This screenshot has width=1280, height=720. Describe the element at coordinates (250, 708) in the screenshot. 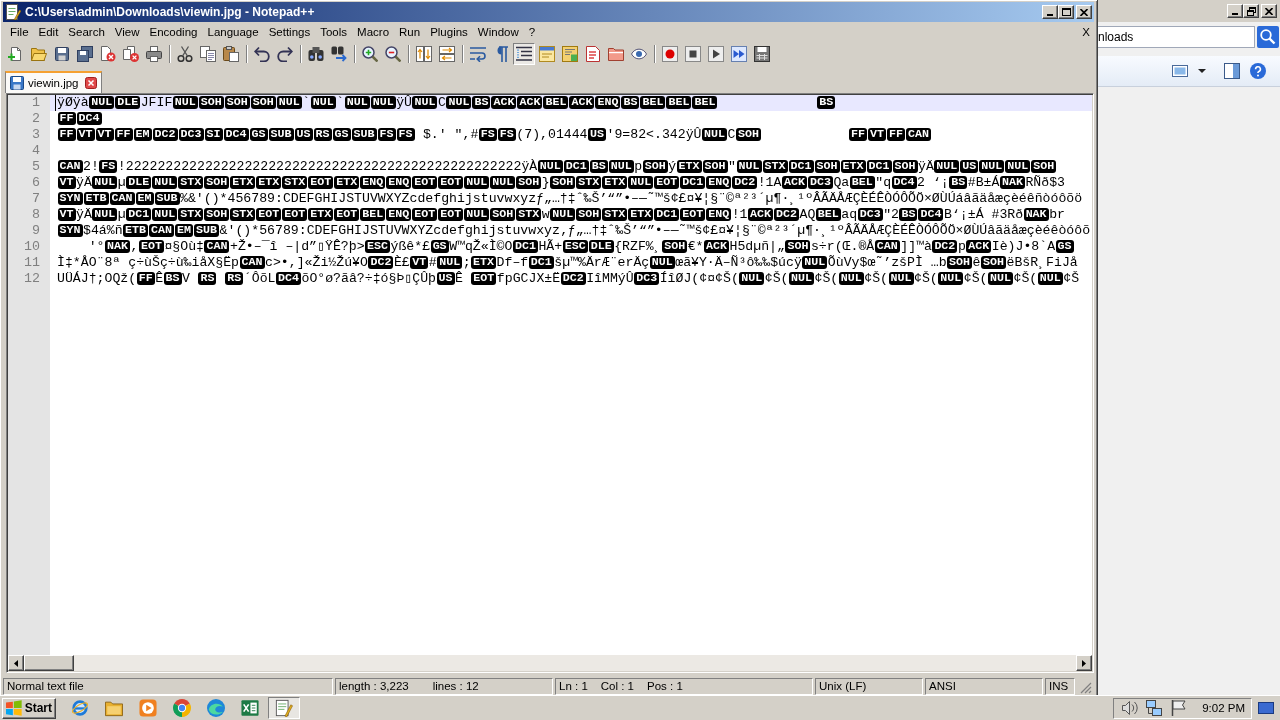

I see `spreadsheet-icon` at that location.